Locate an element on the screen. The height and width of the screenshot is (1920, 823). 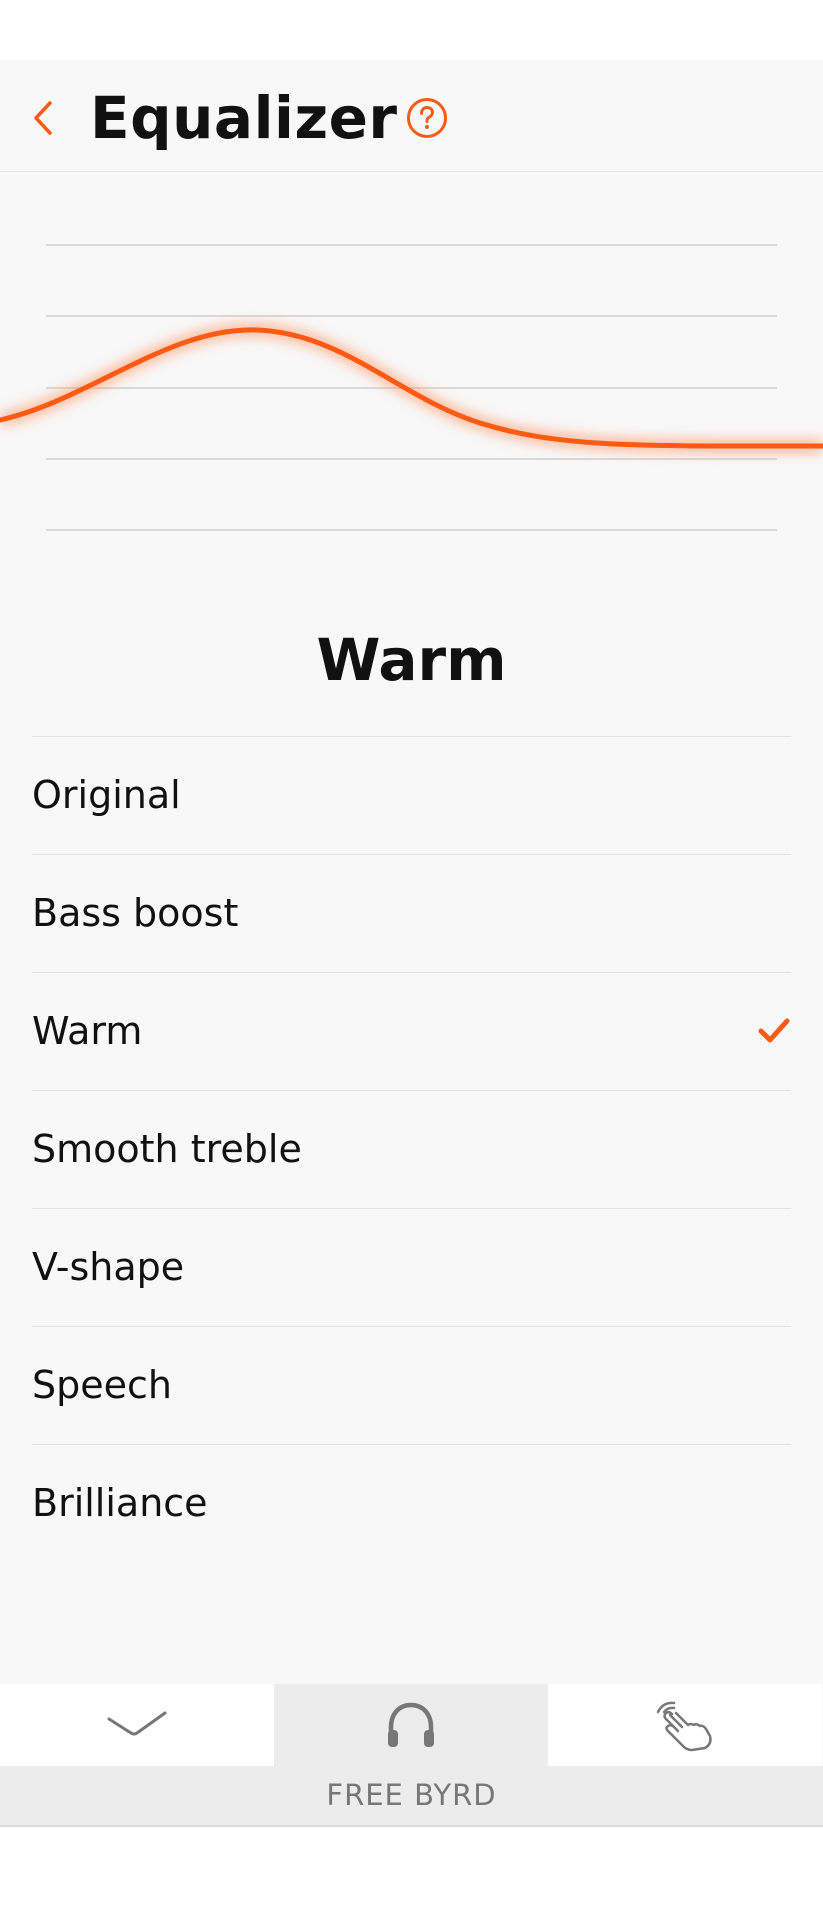
preset-item-smooth-treble: Smooth treble is located at coordinates (411, 1149).